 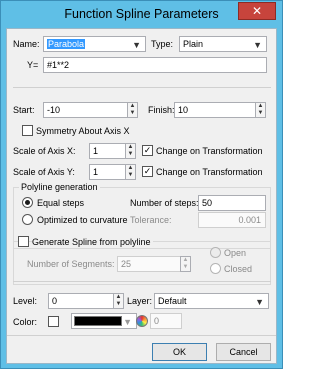 What do you see at coordinates (85, 110) in the screenshot?
I see `start-input: -10` at bounding box center [85, 110].